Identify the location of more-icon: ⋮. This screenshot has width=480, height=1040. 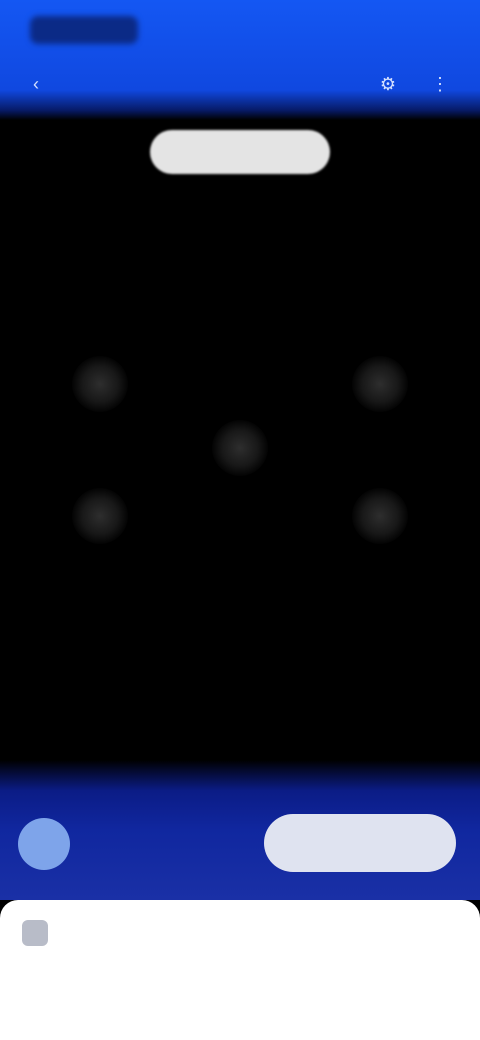
(440, 83).